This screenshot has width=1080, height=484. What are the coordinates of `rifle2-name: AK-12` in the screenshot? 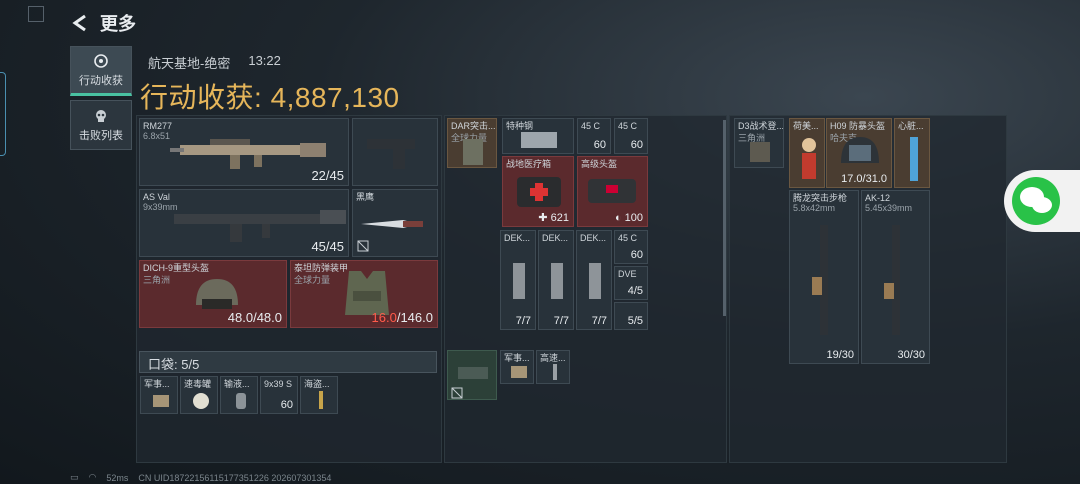 It's located at (878, 198).